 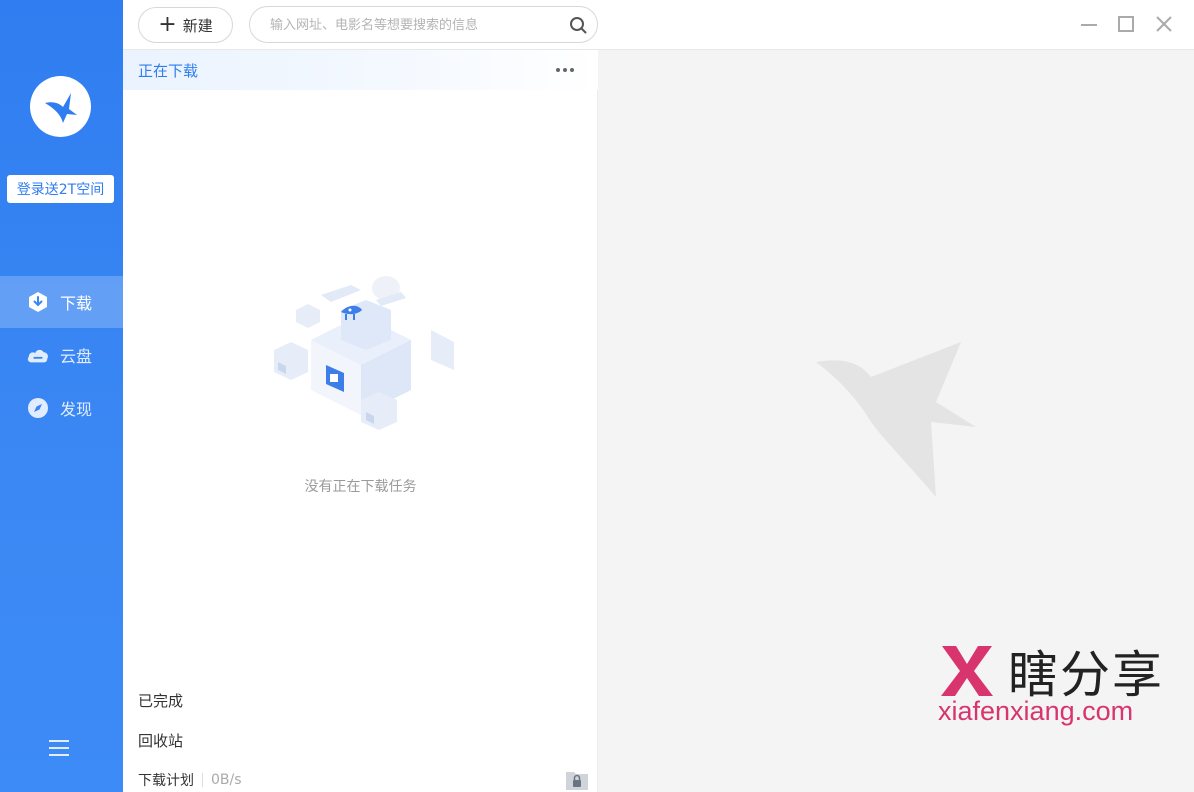 I want to click on top-toolbar: + 新建, so click(x=658, y=25).